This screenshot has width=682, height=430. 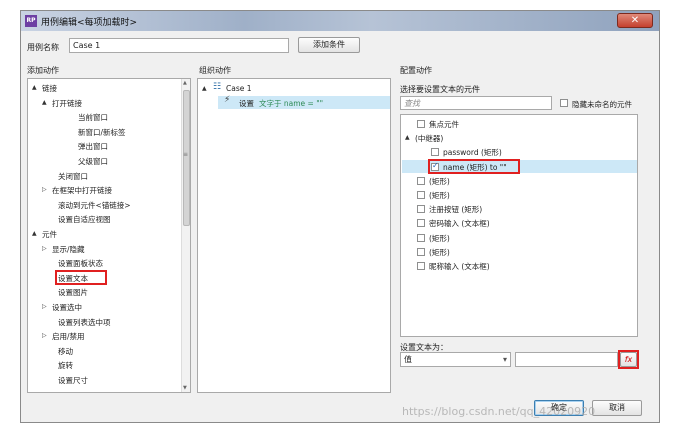 What do you see at coordinates (455, 209) in the screenshot?
I see `widget-tree-item: 注册按钮 (矩形)` at bounding box center [455, 209].